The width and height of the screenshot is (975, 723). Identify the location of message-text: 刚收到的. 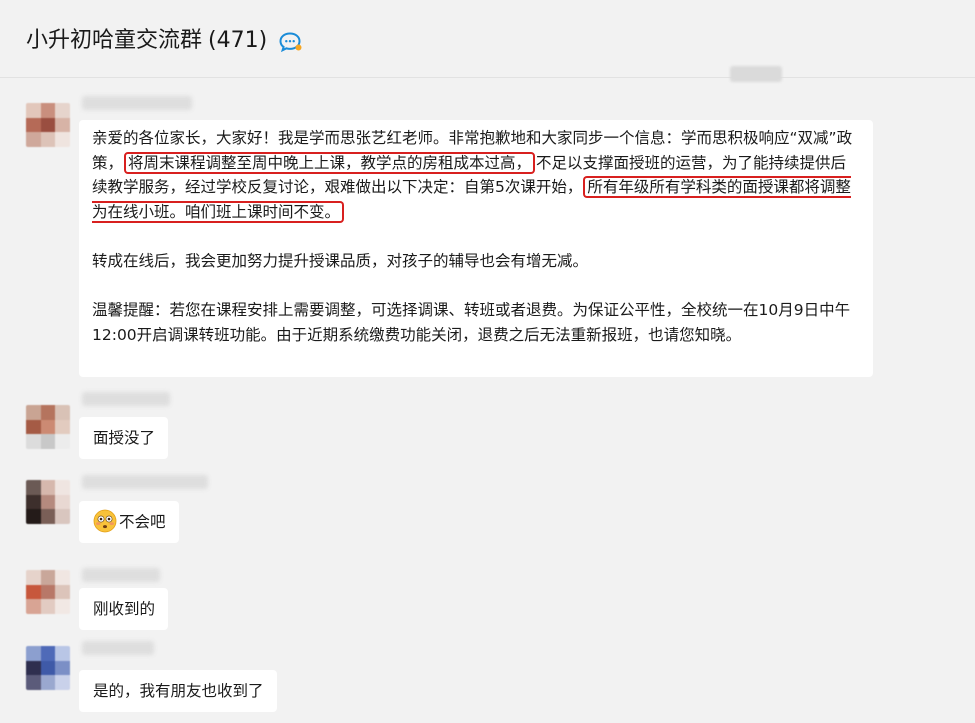
(124, 609).